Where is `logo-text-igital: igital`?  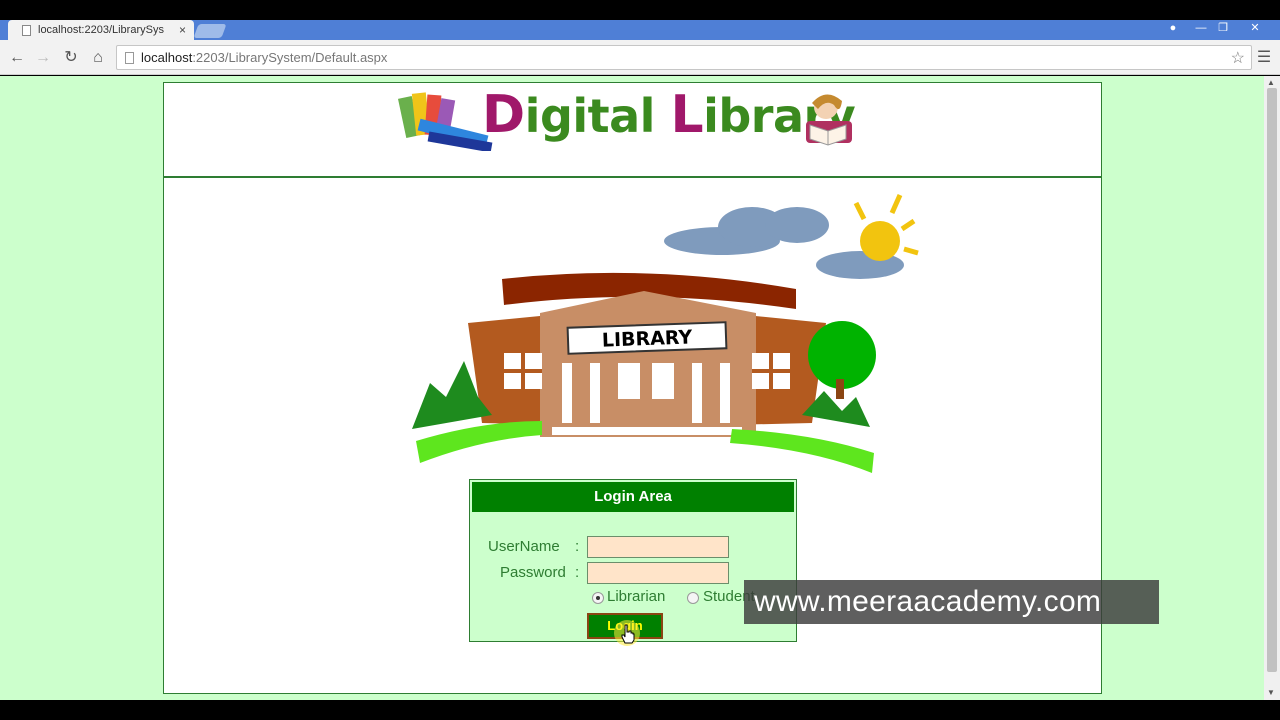 logo-text-igital: igital is located at coordinates (597, 116).